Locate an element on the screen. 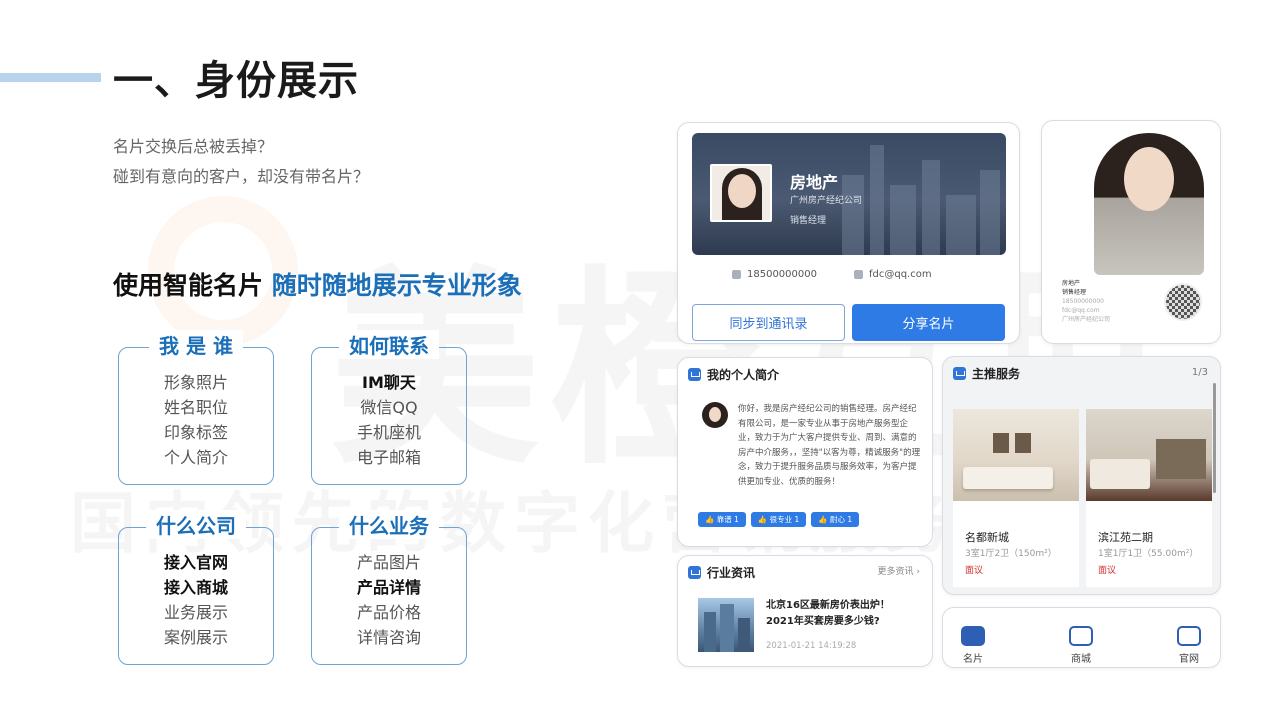 The image size is (1280, 720). portrait-email: fdc@qq.com is located at coordinates (1081, 310).